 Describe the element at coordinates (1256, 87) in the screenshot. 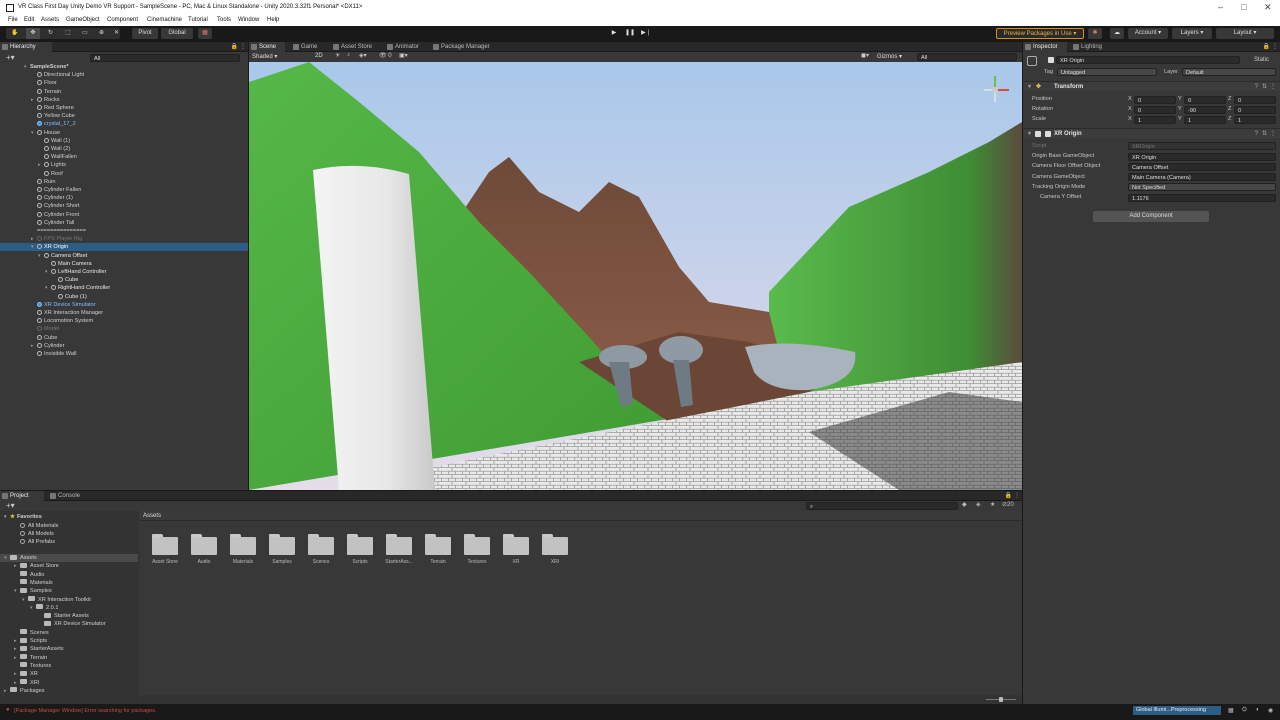

I see `help-icon: ?` at that location.